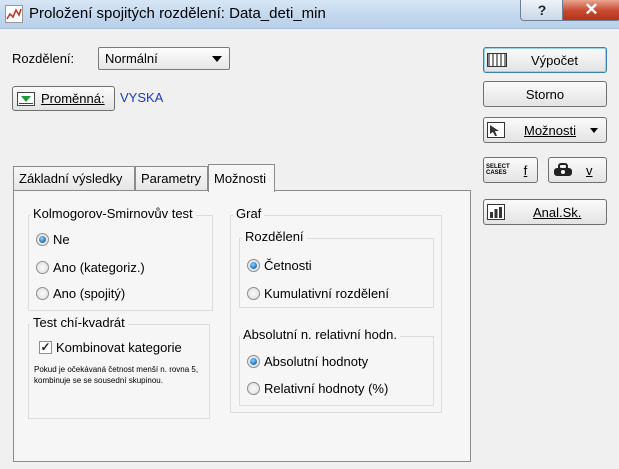  Describe the element at coordinates (14, 14) in the screenshot. I see `app-icon` at that location.